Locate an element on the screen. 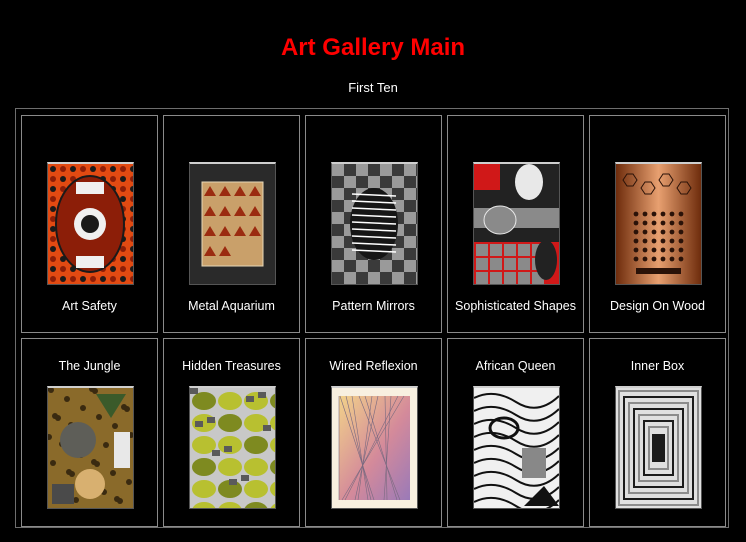  artwork-title: Hidden Treasures is located at coordinates (231, 366).